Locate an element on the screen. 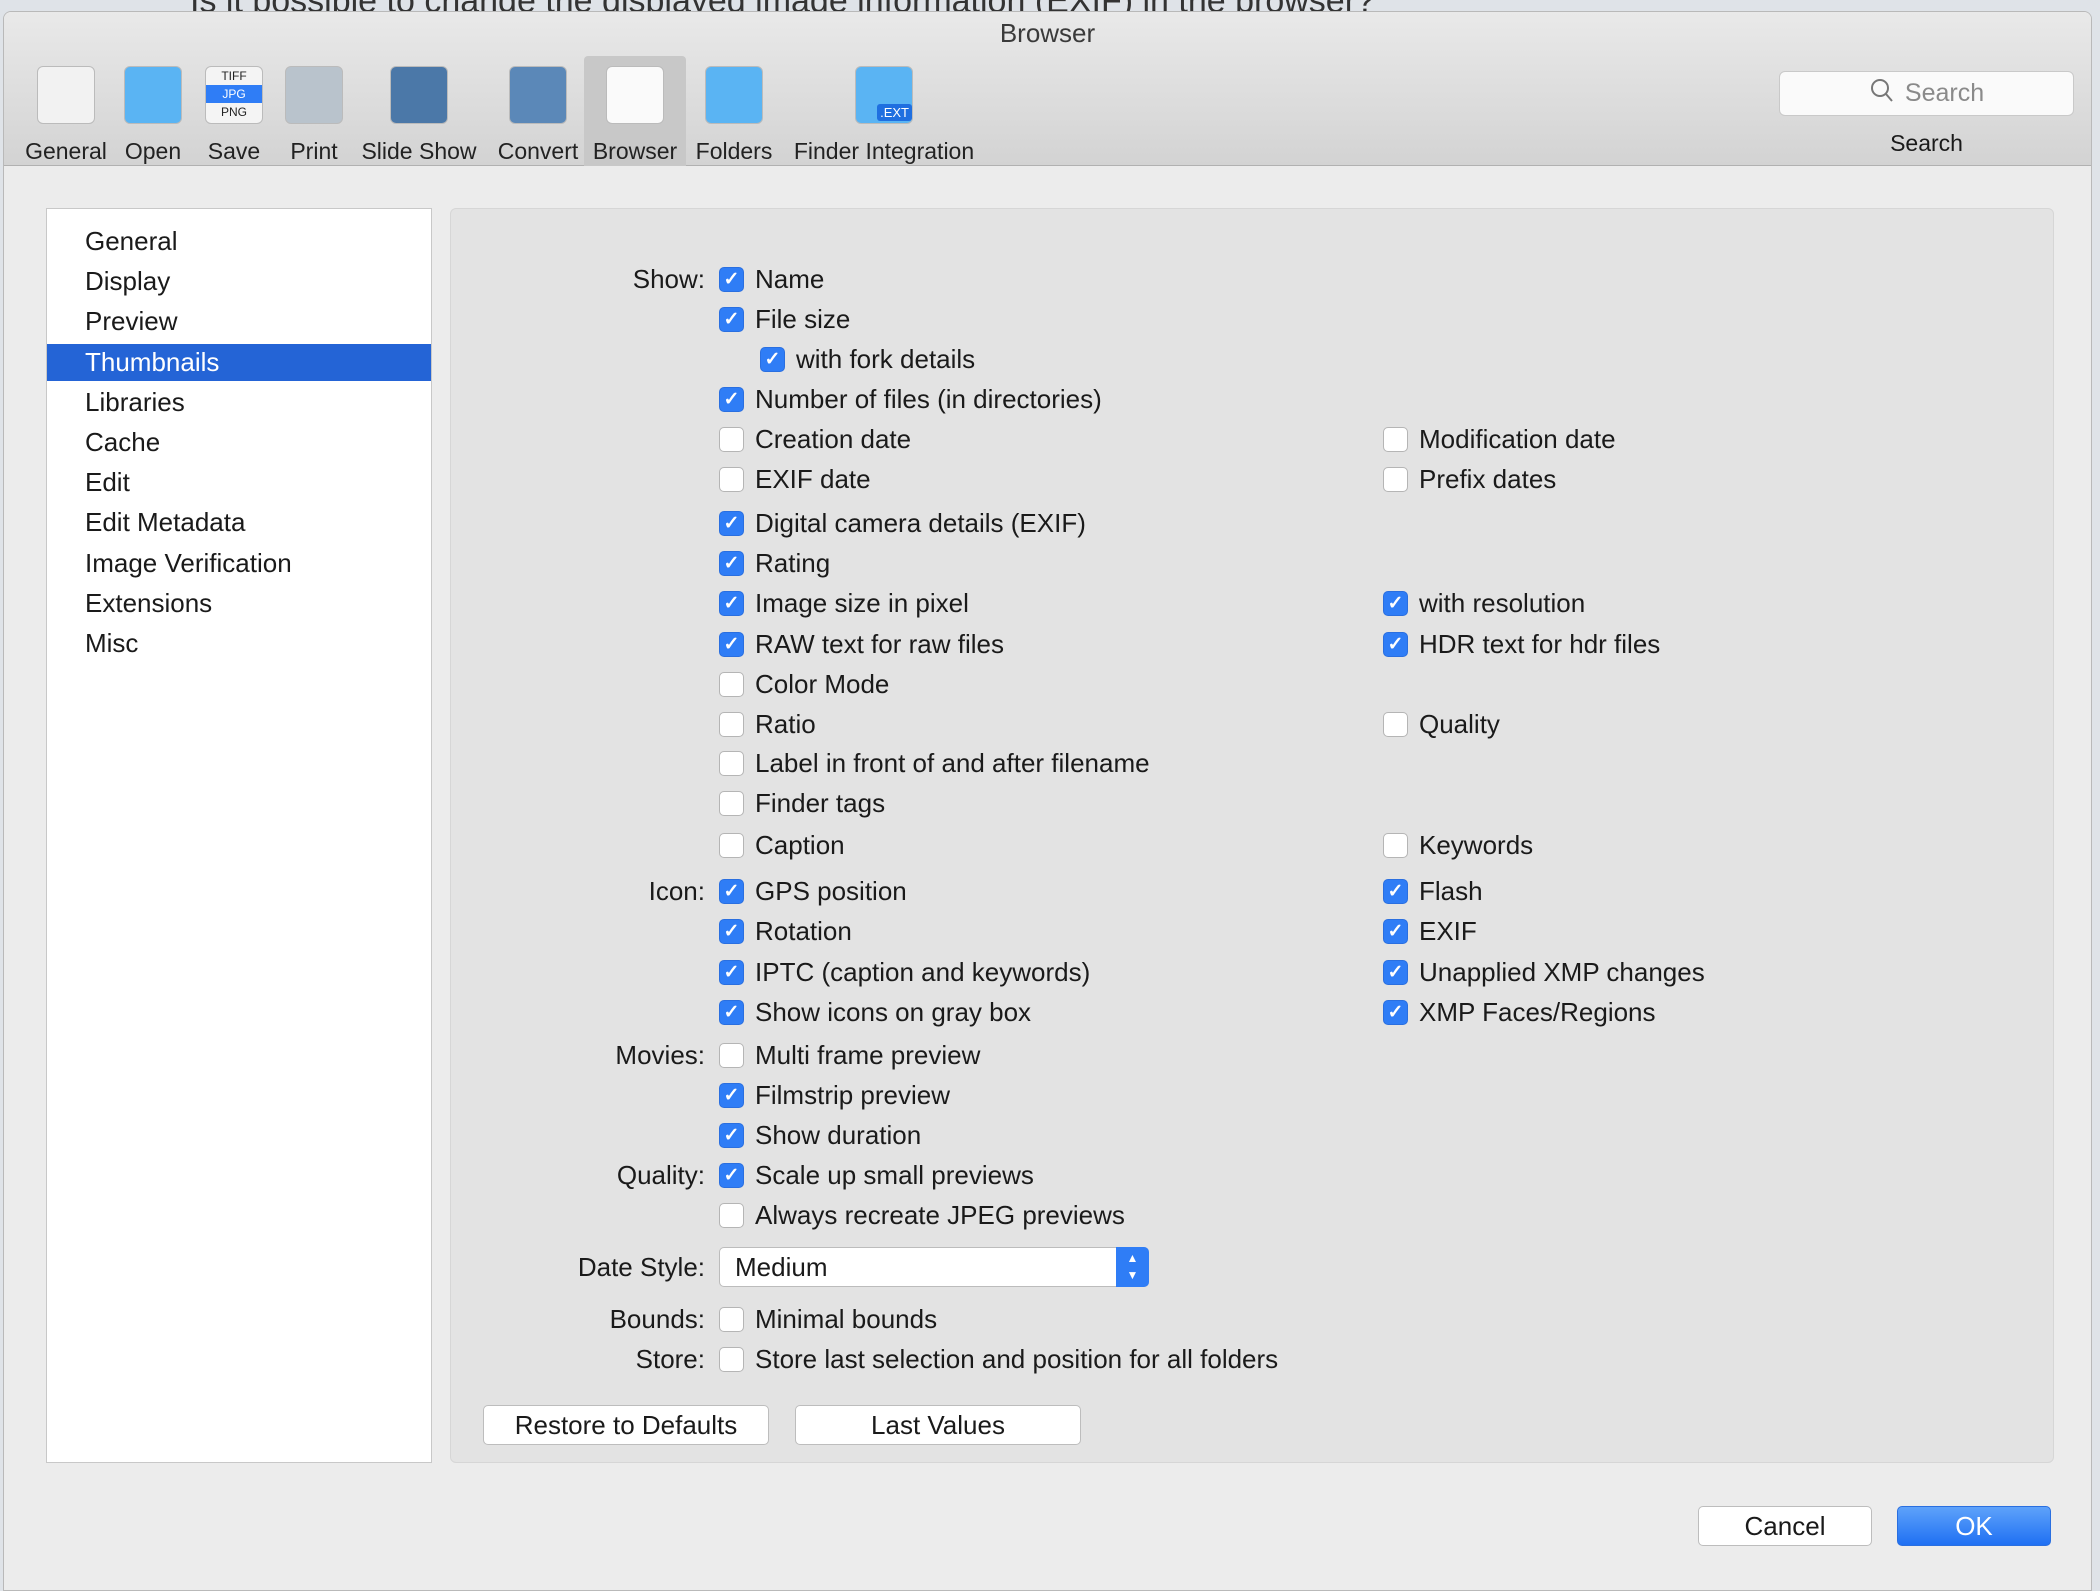 The image size is (2100, 1591). checkbox-keywords: Keywords is located at coordinates (1458, 845).